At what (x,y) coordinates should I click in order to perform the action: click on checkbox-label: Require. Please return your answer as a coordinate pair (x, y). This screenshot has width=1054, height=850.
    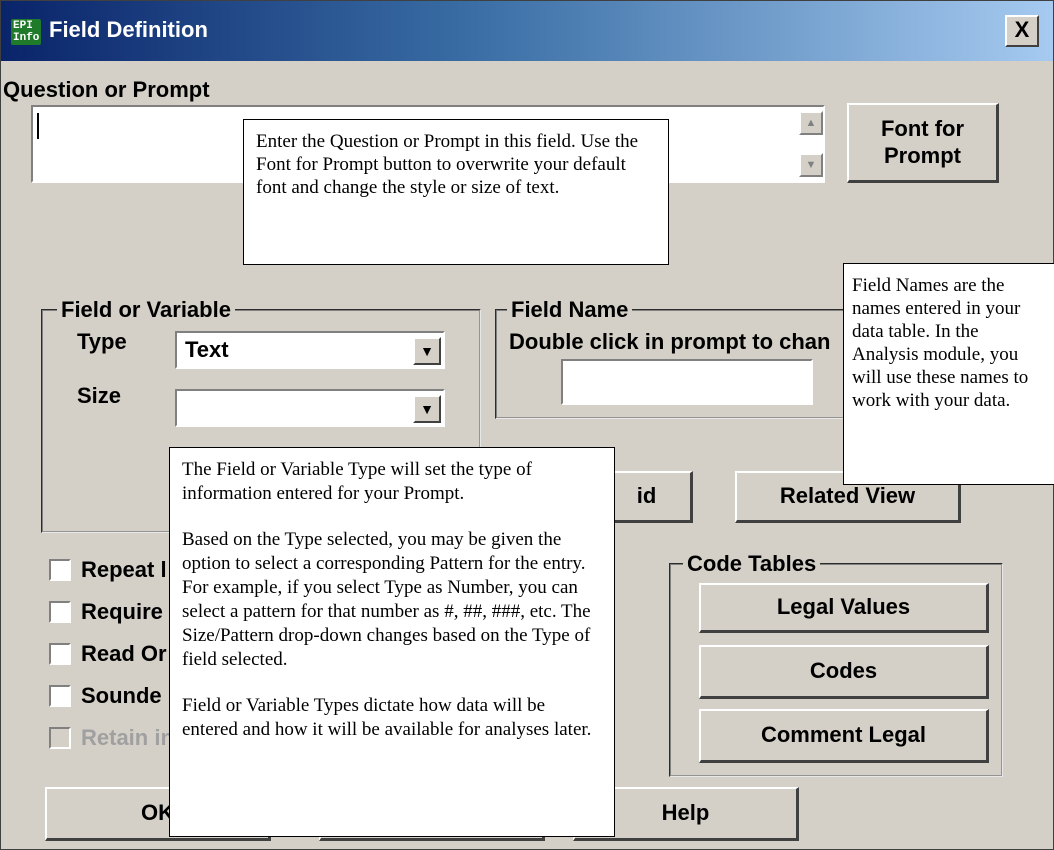
    Looking at the image, I should click on (122, 611).